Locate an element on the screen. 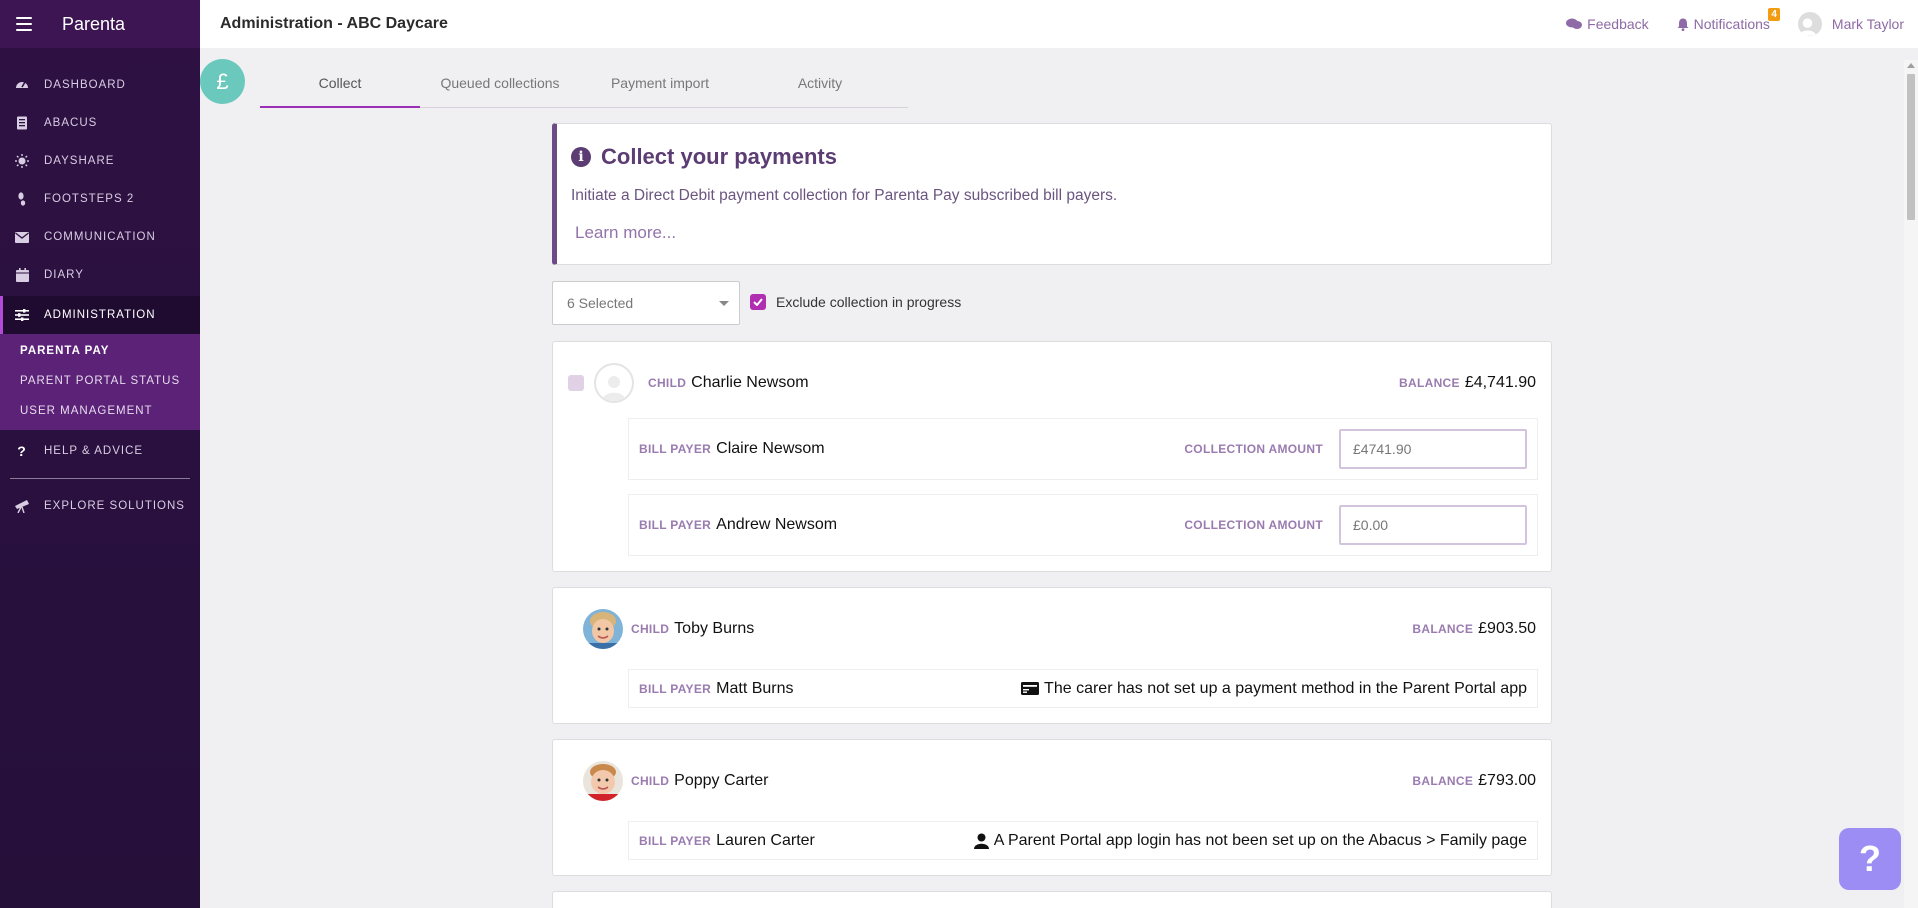  bill-payer-name: Andrew Newsom is located at coordinates (777, 524).